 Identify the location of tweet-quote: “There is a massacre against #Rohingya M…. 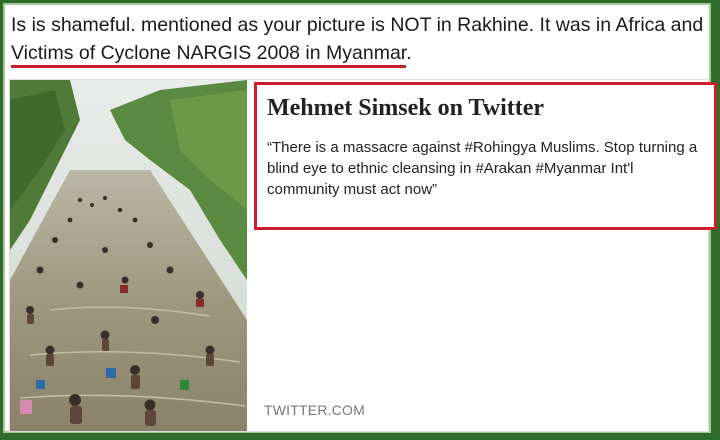
(482, 168).